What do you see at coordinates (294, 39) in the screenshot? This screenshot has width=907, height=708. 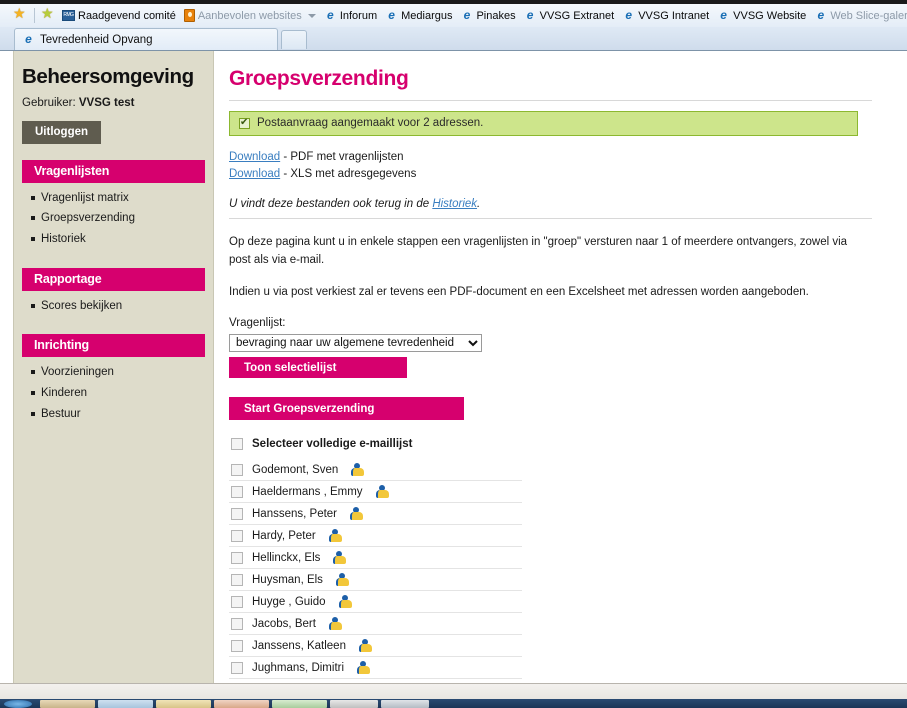 I see `new-tab-button` at bounding box center [294, 39].